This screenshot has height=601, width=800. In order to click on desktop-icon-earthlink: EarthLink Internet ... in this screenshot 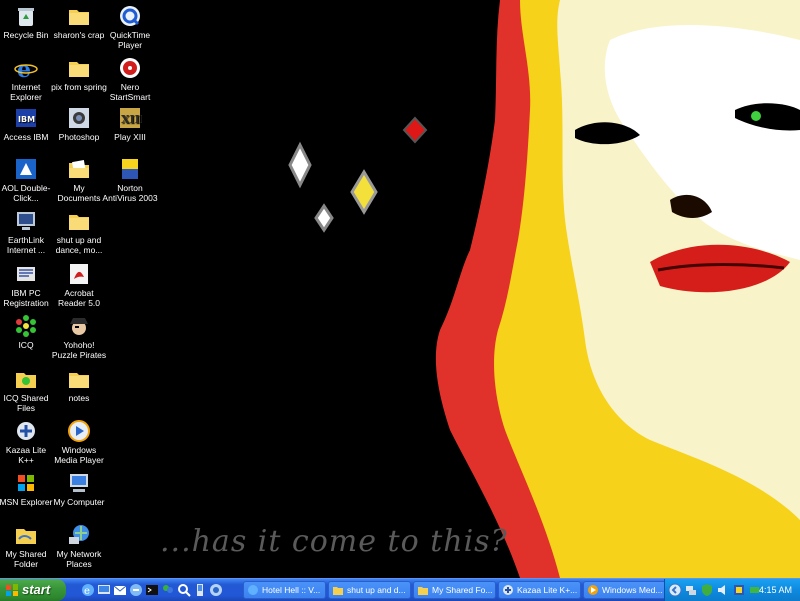, I will do `click(27, 232)`.